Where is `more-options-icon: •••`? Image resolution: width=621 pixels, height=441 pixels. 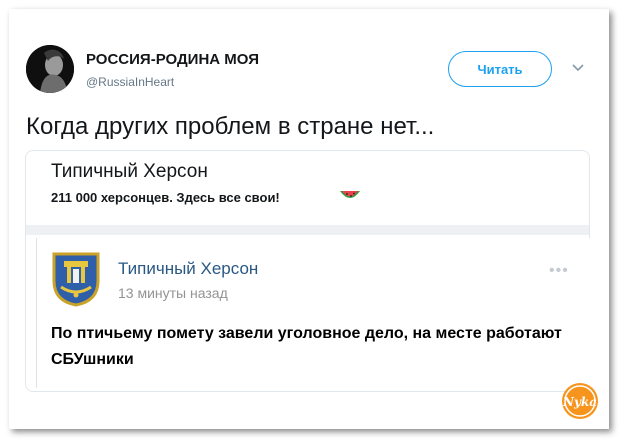
more-options-icon: ••• is located at coordinates (559, 271).